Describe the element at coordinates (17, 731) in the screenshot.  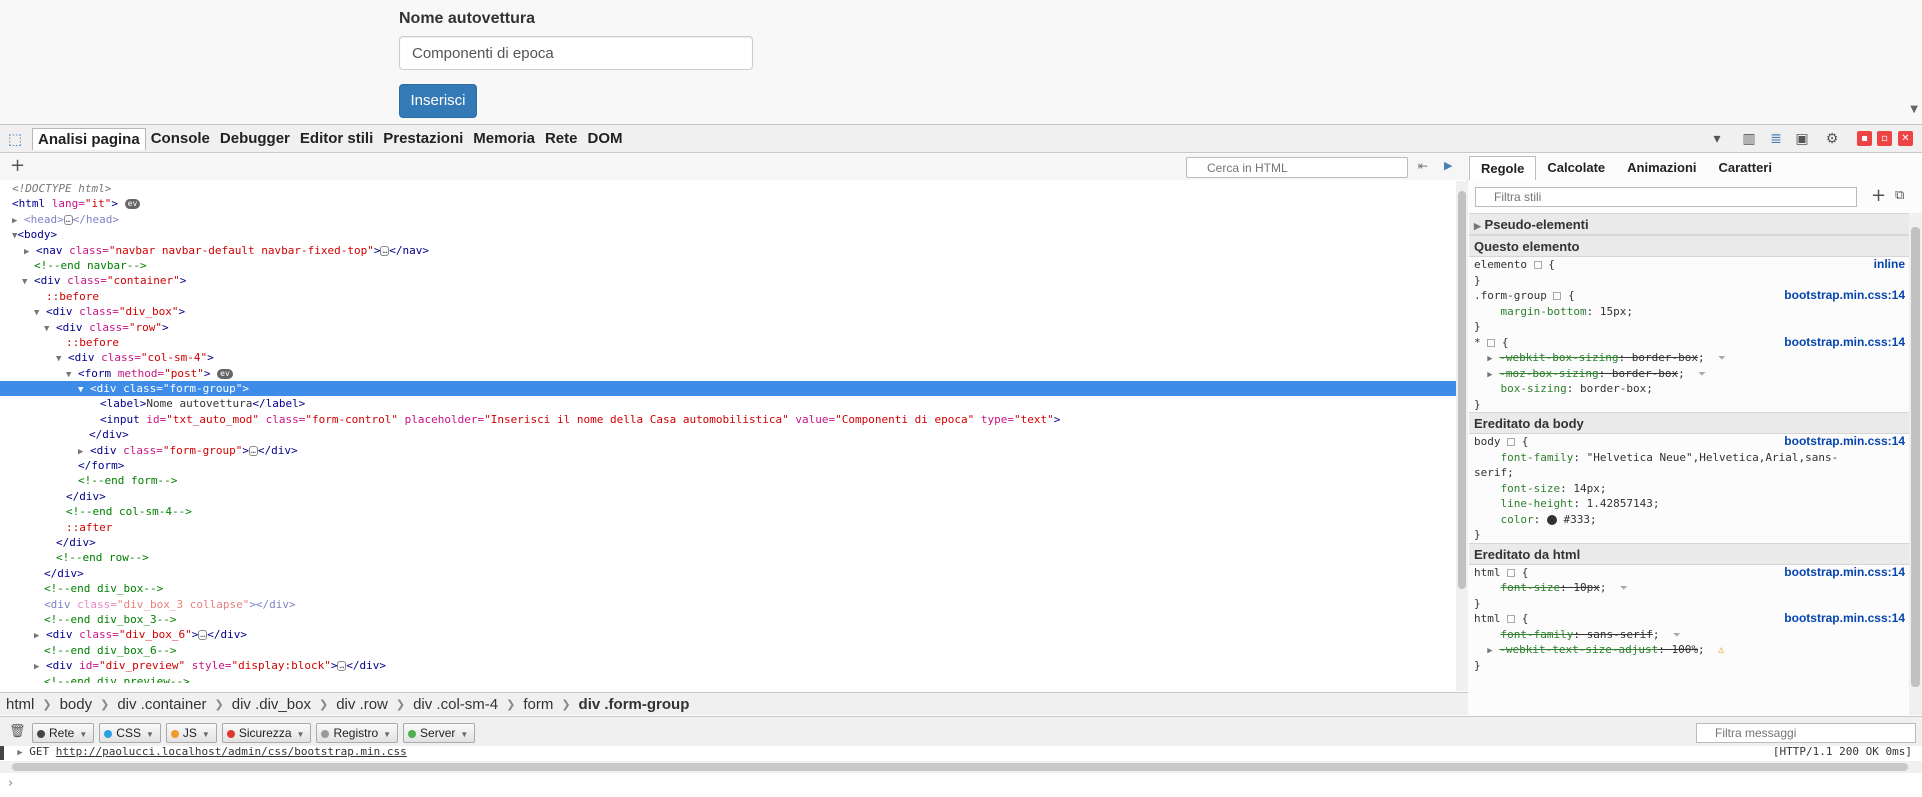
I see `trash-icon: 🗑` at that location.